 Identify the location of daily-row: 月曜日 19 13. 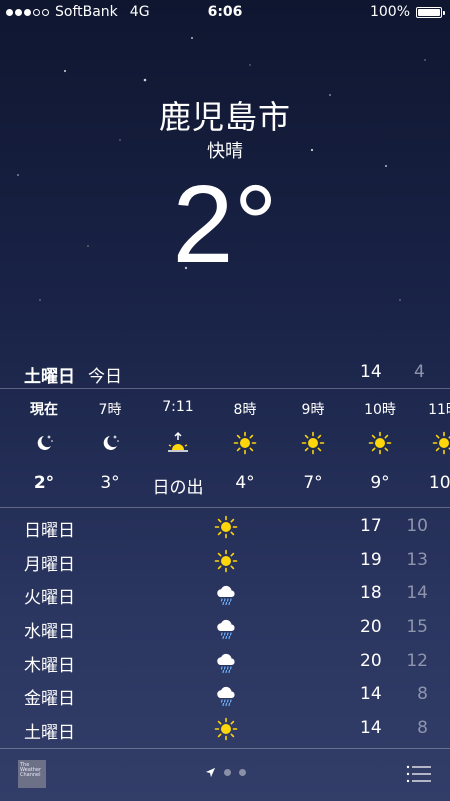
(227, 563).